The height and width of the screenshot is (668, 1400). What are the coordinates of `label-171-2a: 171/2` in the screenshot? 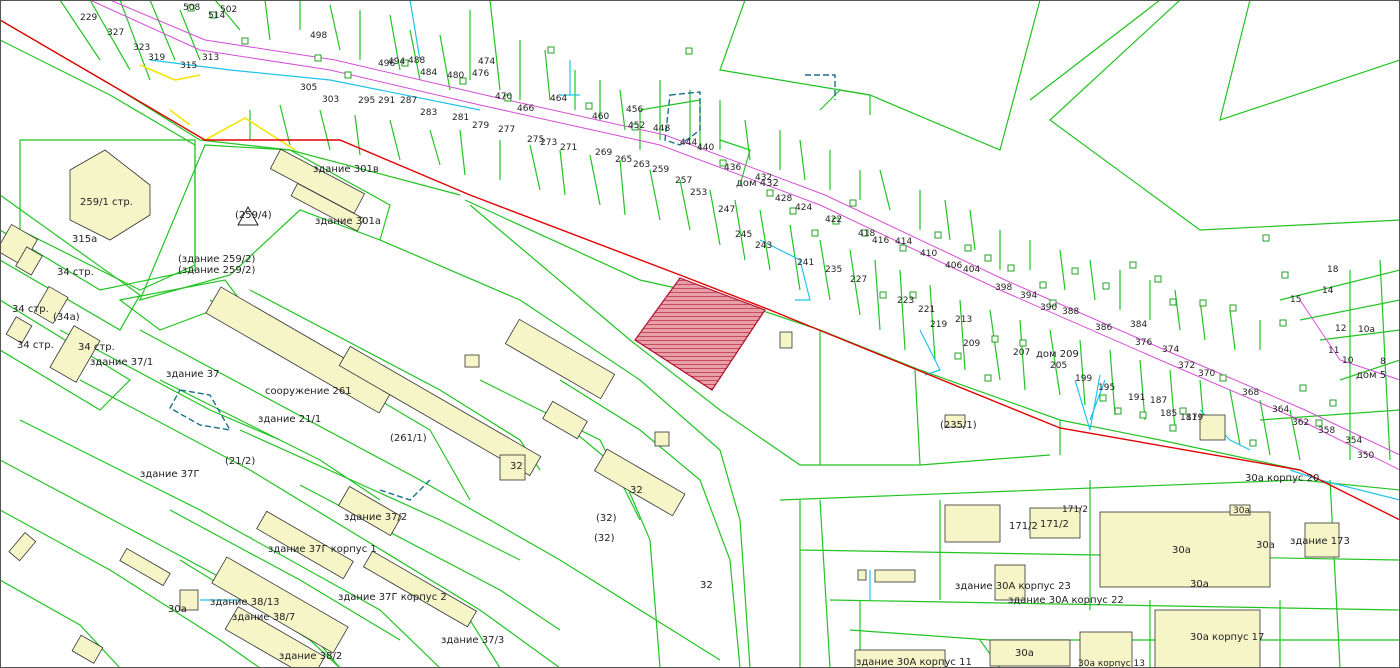 It's located at (1023, 526).